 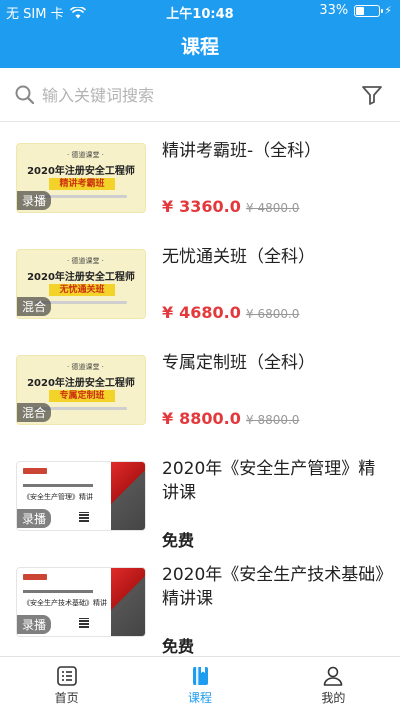 I want to click on original-price: ¥ 4800.0, so click(x=273, y=208).